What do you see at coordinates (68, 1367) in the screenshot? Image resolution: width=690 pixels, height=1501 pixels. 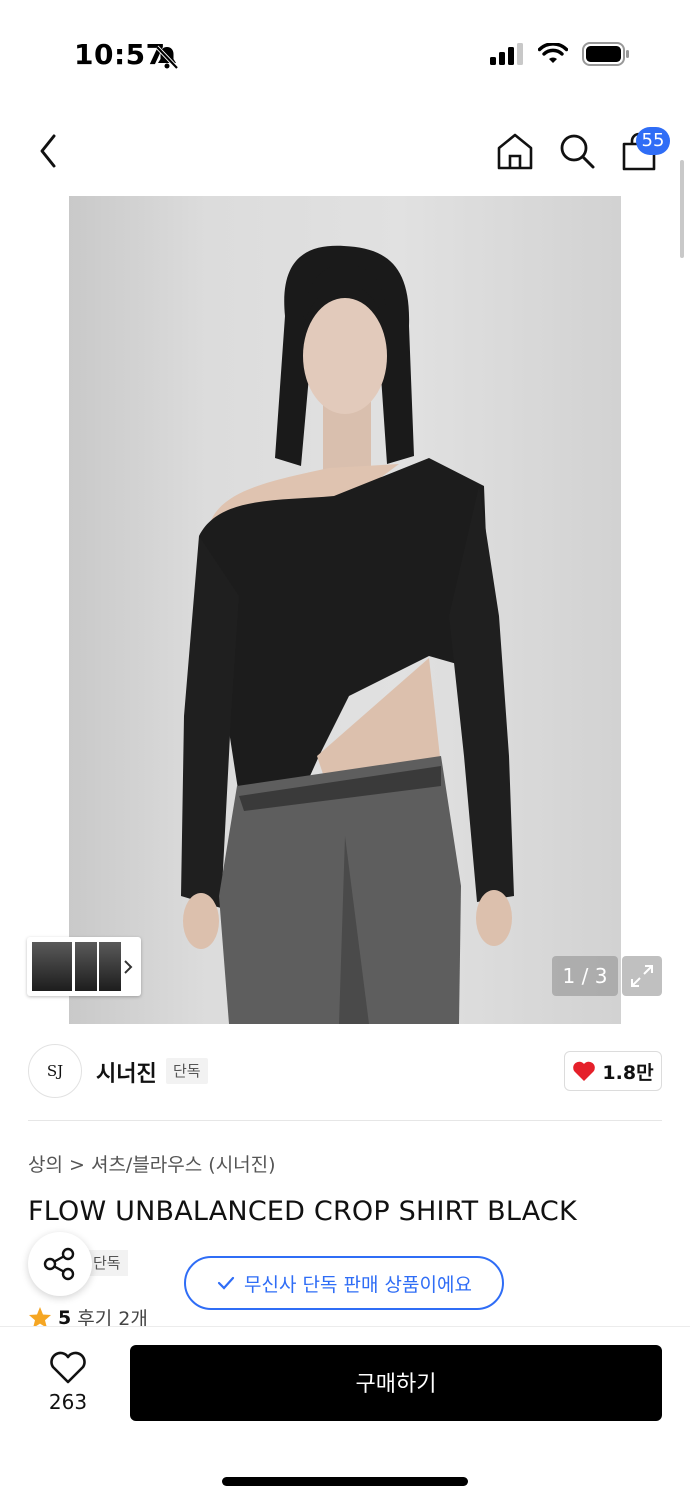 I see `wishlist-heart-icon` at bounding box center [68, 1367].